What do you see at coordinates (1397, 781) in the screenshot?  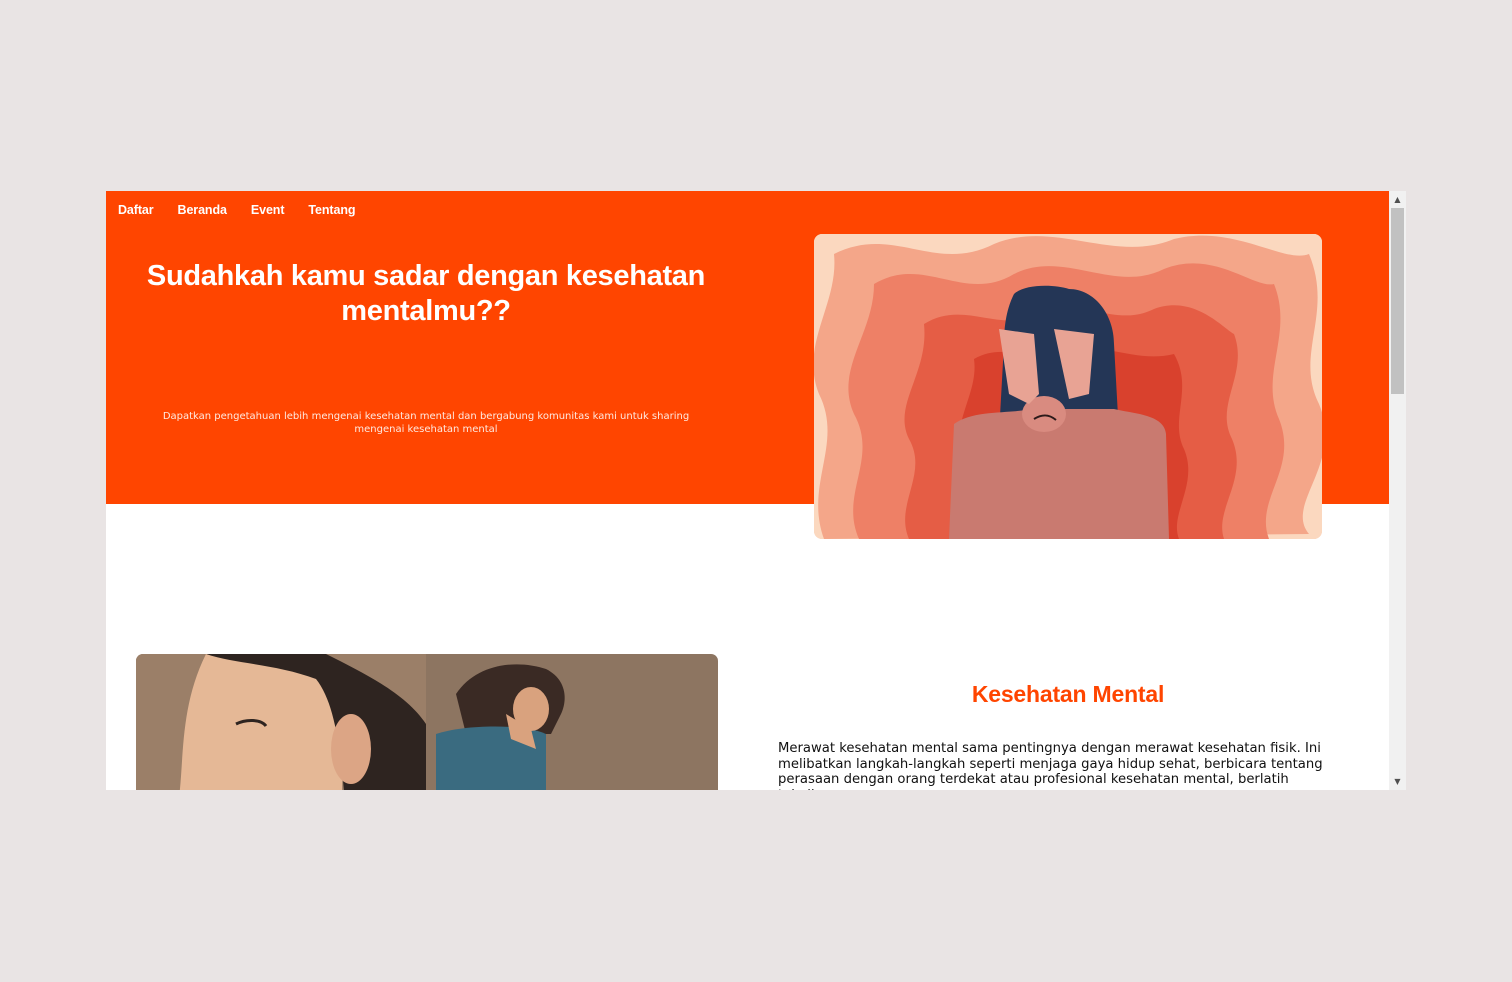 I see `scroll-down-arrow-icon: ▼` at bounding box center [1397, 781].